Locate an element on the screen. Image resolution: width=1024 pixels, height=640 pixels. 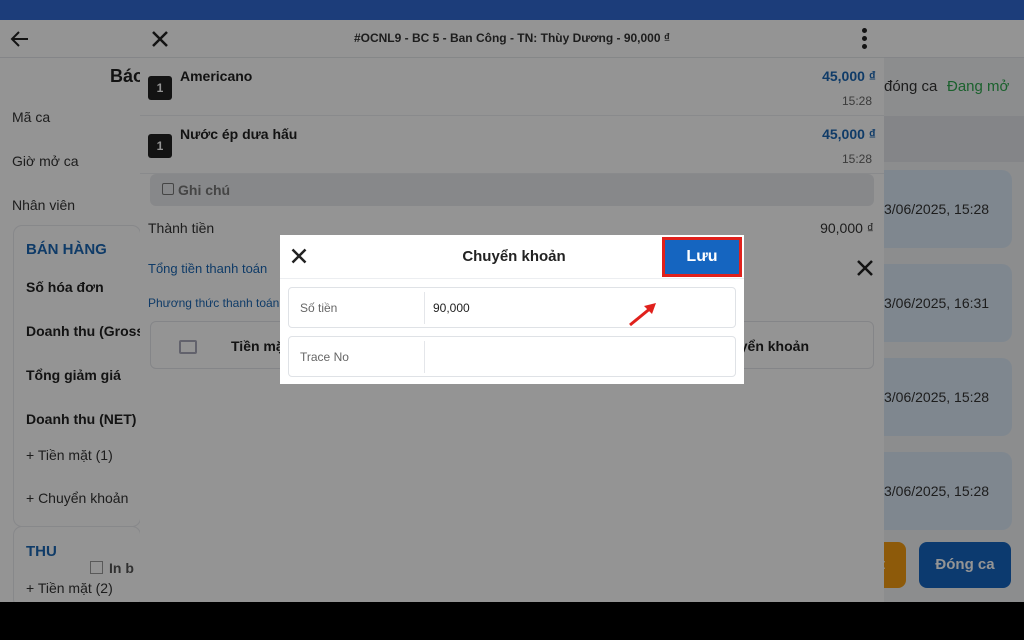
trace-no-field: Trace No is located at coordinates (512, 356).